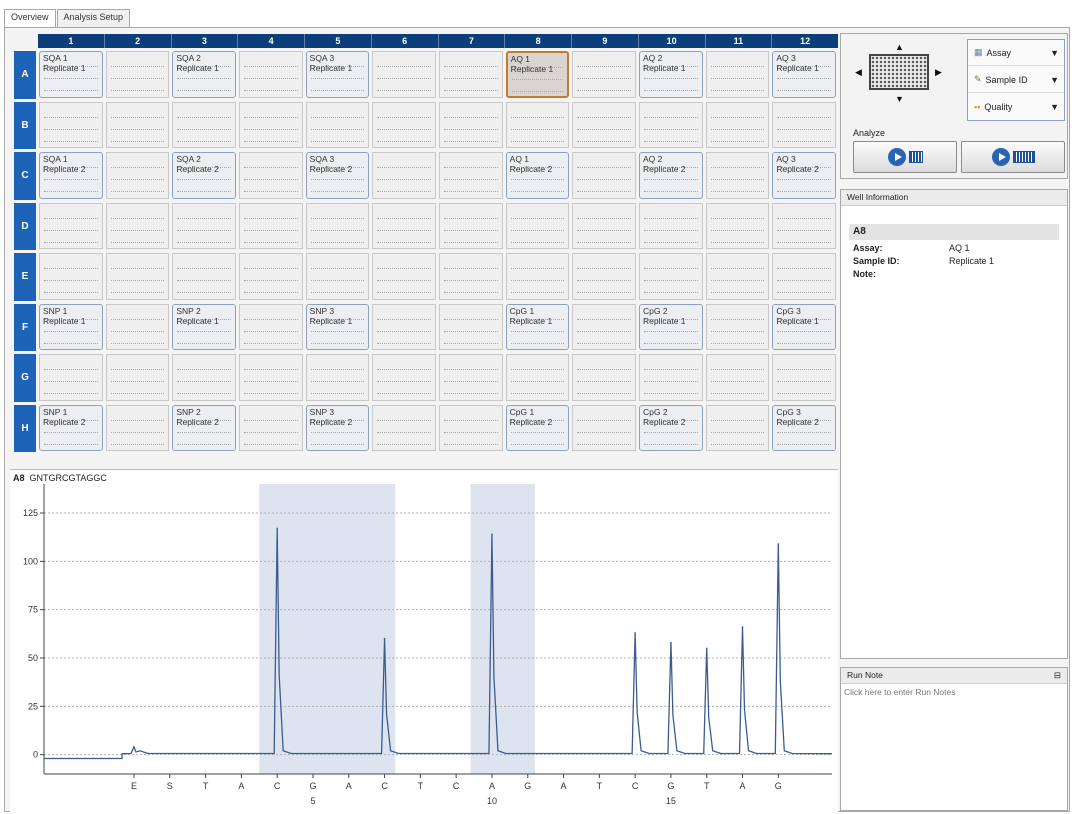 This screenshot has height=814, width=1072. Describe the element at coordinates (804, 427) in the screenshot. I see `well-H12: CpG 3 Replicate 2` at that location.